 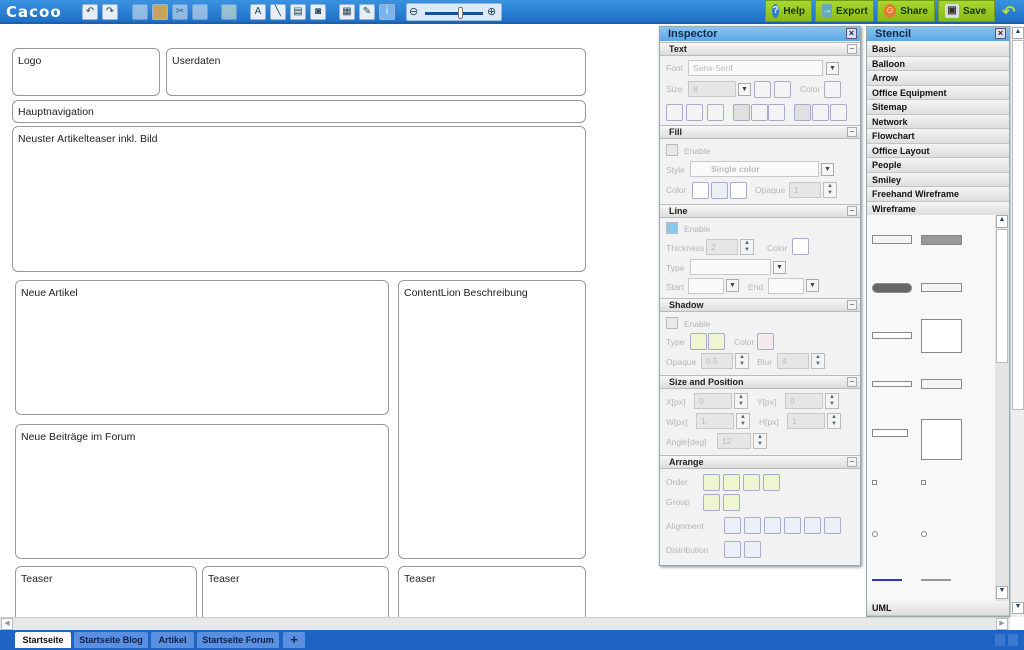 What do you see at coordinates (712, 89) in the screenshot?
I see `size-input: 8` at bounding box center [712, 89].